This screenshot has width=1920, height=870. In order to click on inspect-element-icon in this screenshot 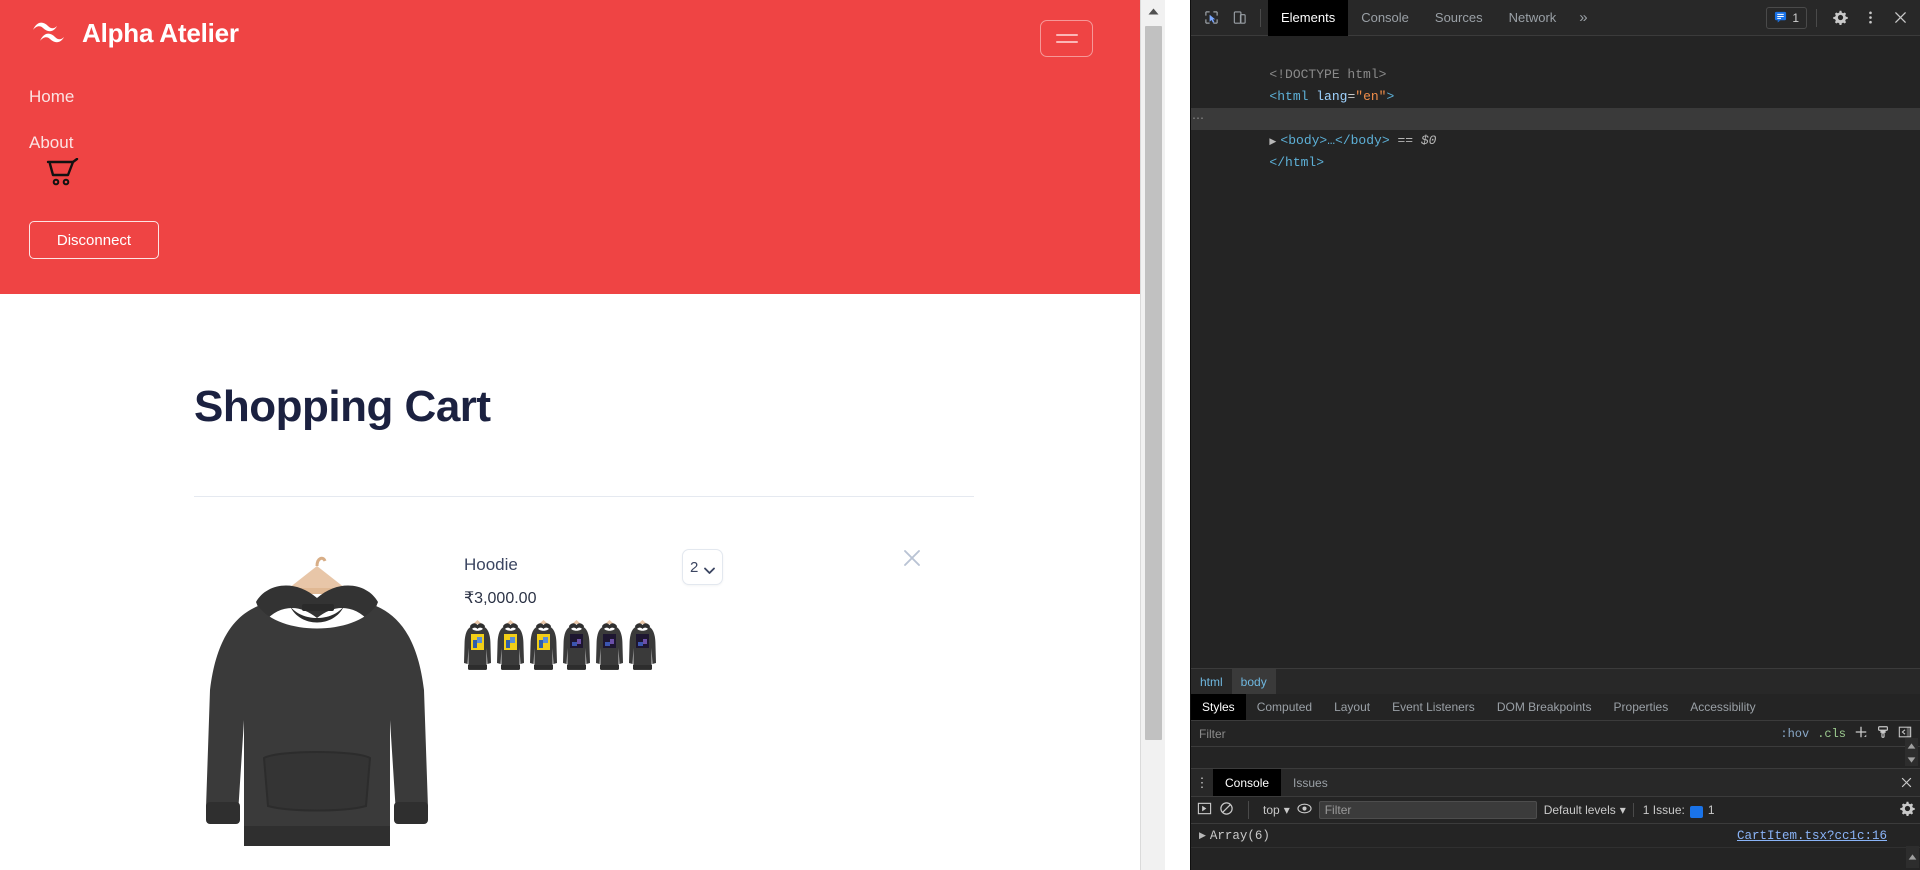, I will do `click(1211, 18)`.